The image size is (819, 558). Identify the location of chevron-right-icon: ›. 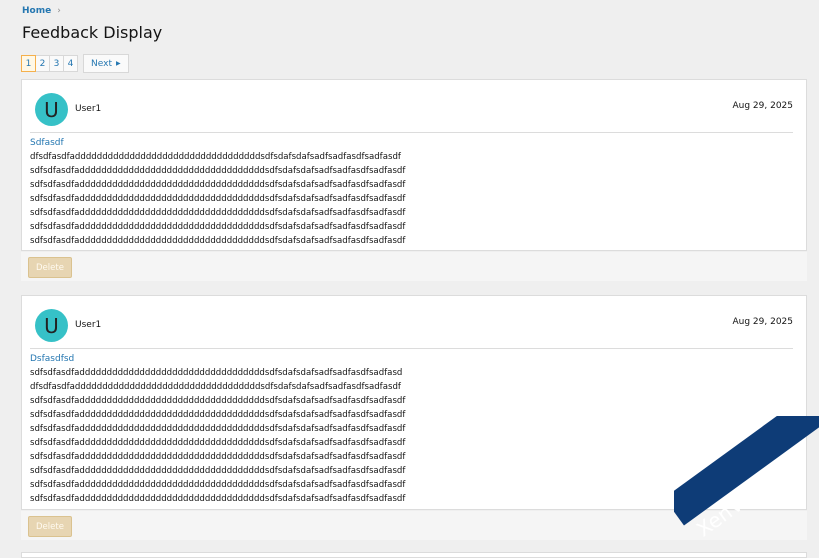
(59, 11).